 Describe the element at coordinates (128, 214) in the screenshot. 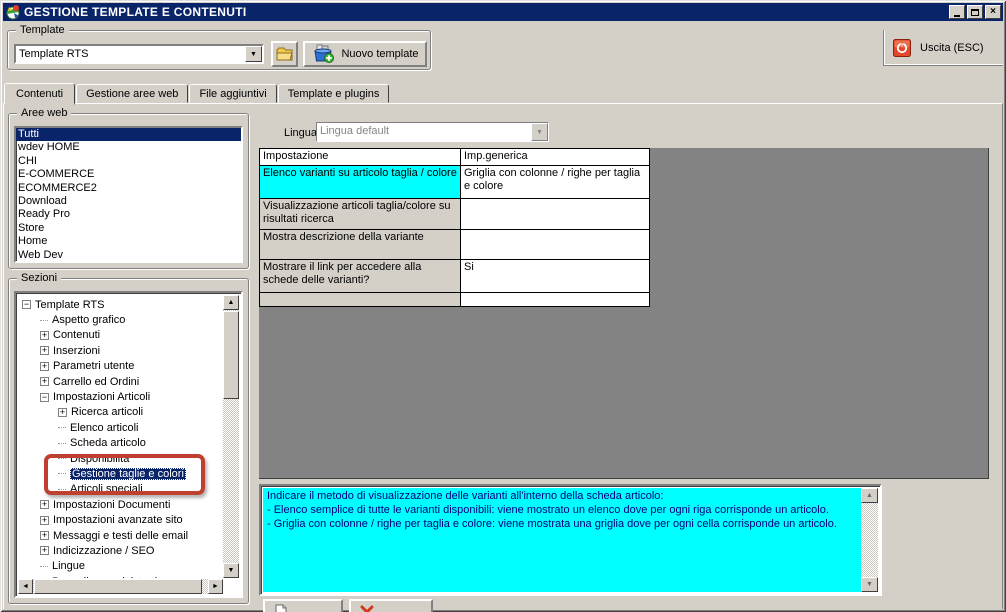

I see `list-item: Ready Pro` at that location.